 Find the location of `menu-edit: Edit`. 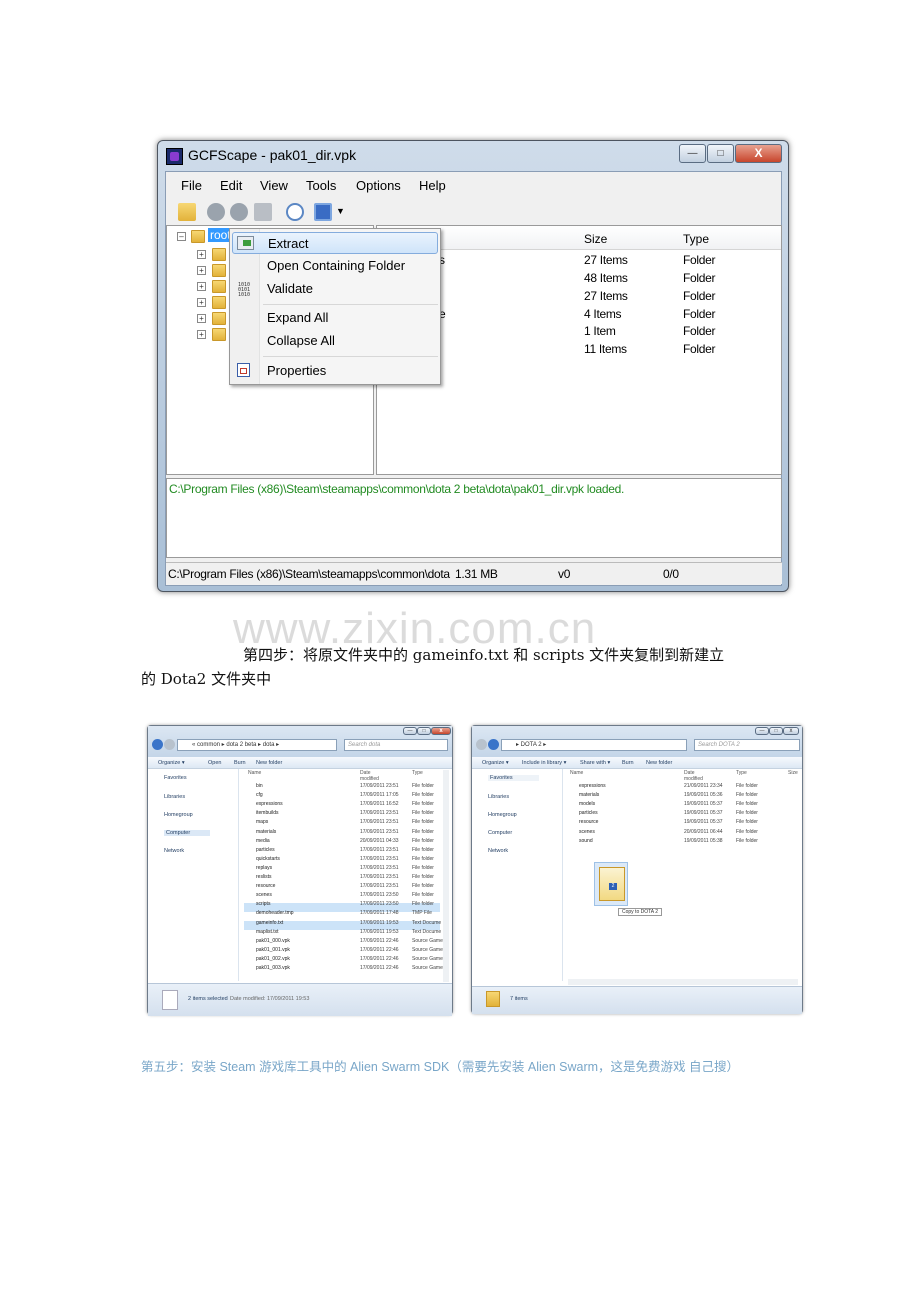

menu-edit: Edit is located at coordinates (231, 185).